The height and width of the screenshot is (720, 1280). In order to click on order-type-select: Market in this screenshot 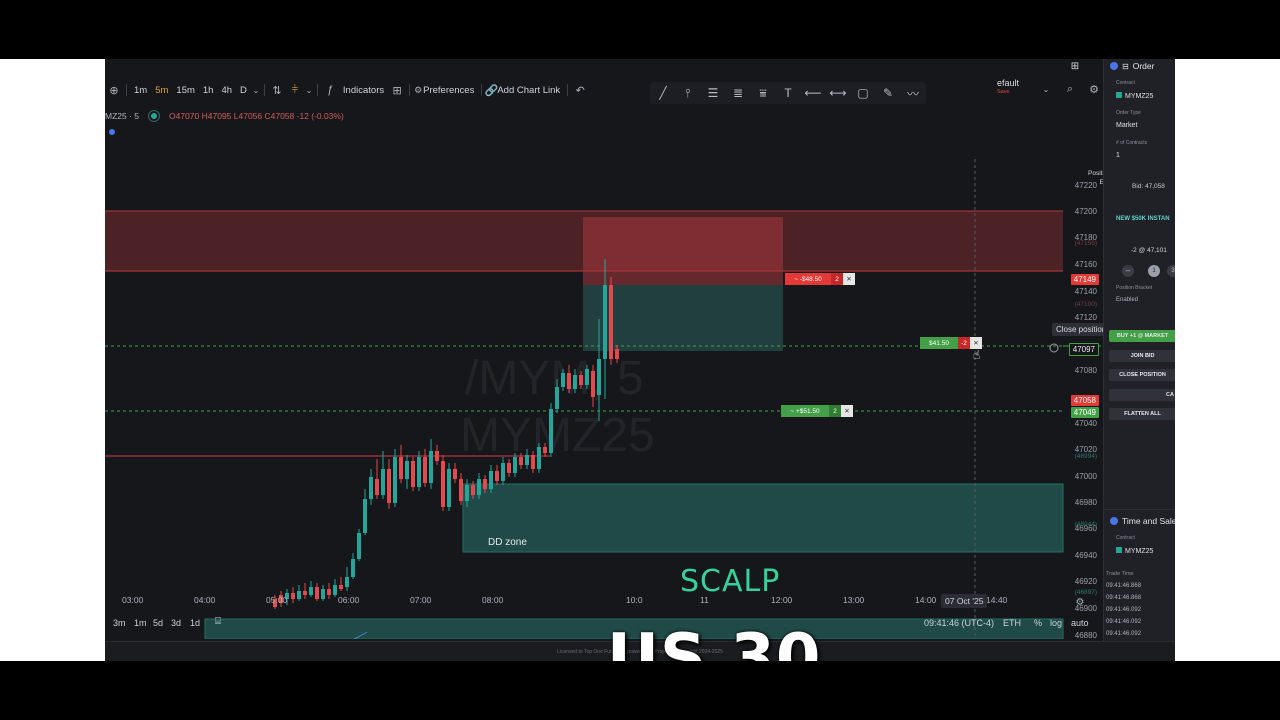, I will do `click(1126, 125)`.